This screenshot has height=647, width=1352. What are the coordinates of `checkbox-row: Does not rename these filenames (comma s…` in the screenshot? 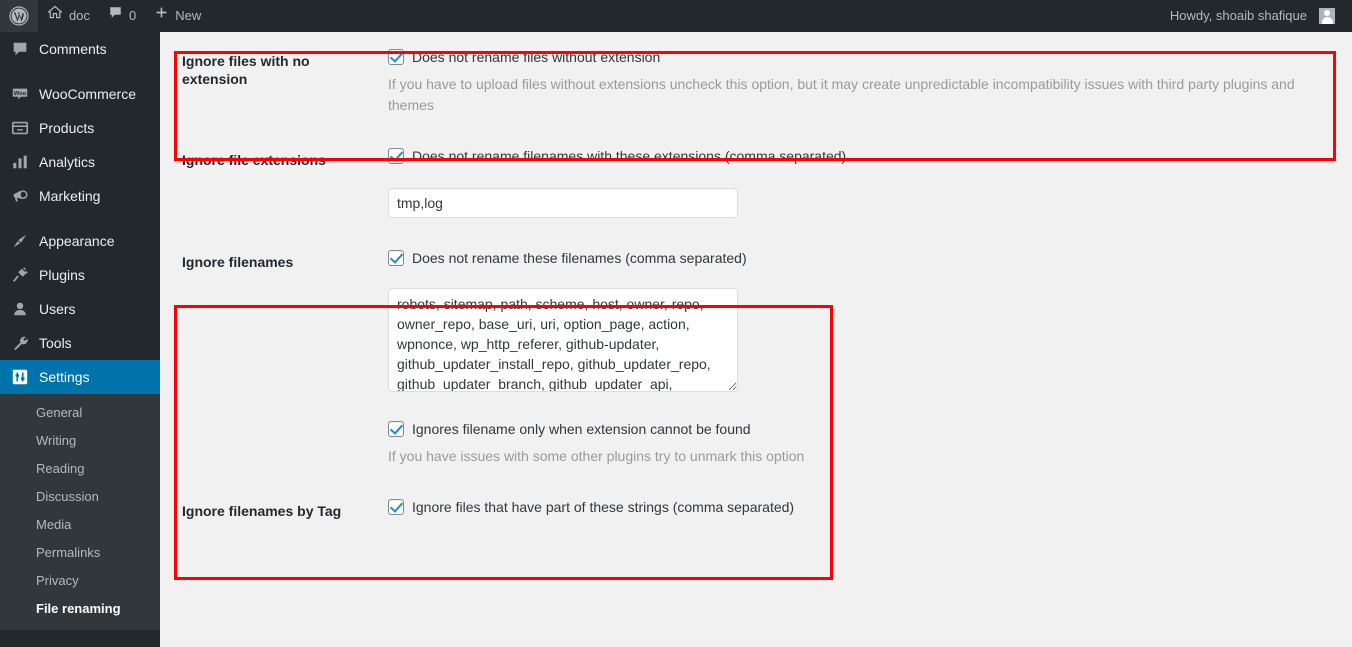 It's located at (865, 258).